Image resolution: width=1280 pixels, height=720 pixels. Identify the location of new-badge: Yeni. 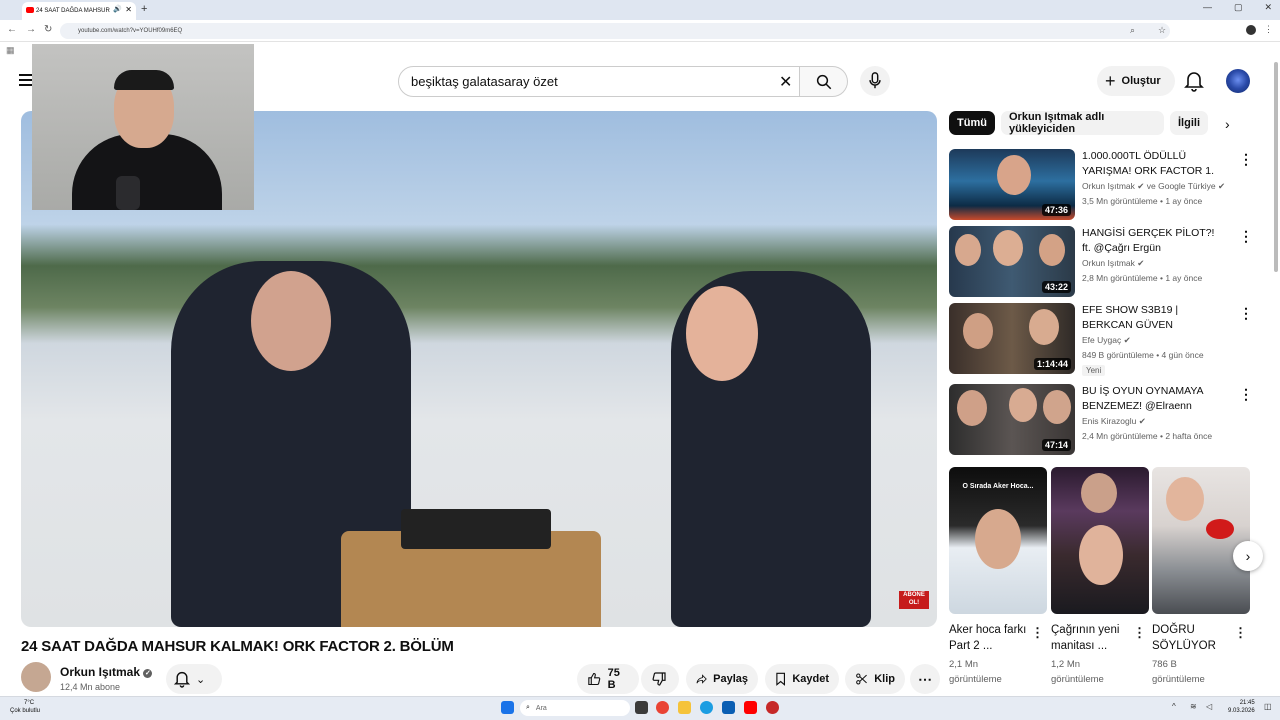
(1094, 370).